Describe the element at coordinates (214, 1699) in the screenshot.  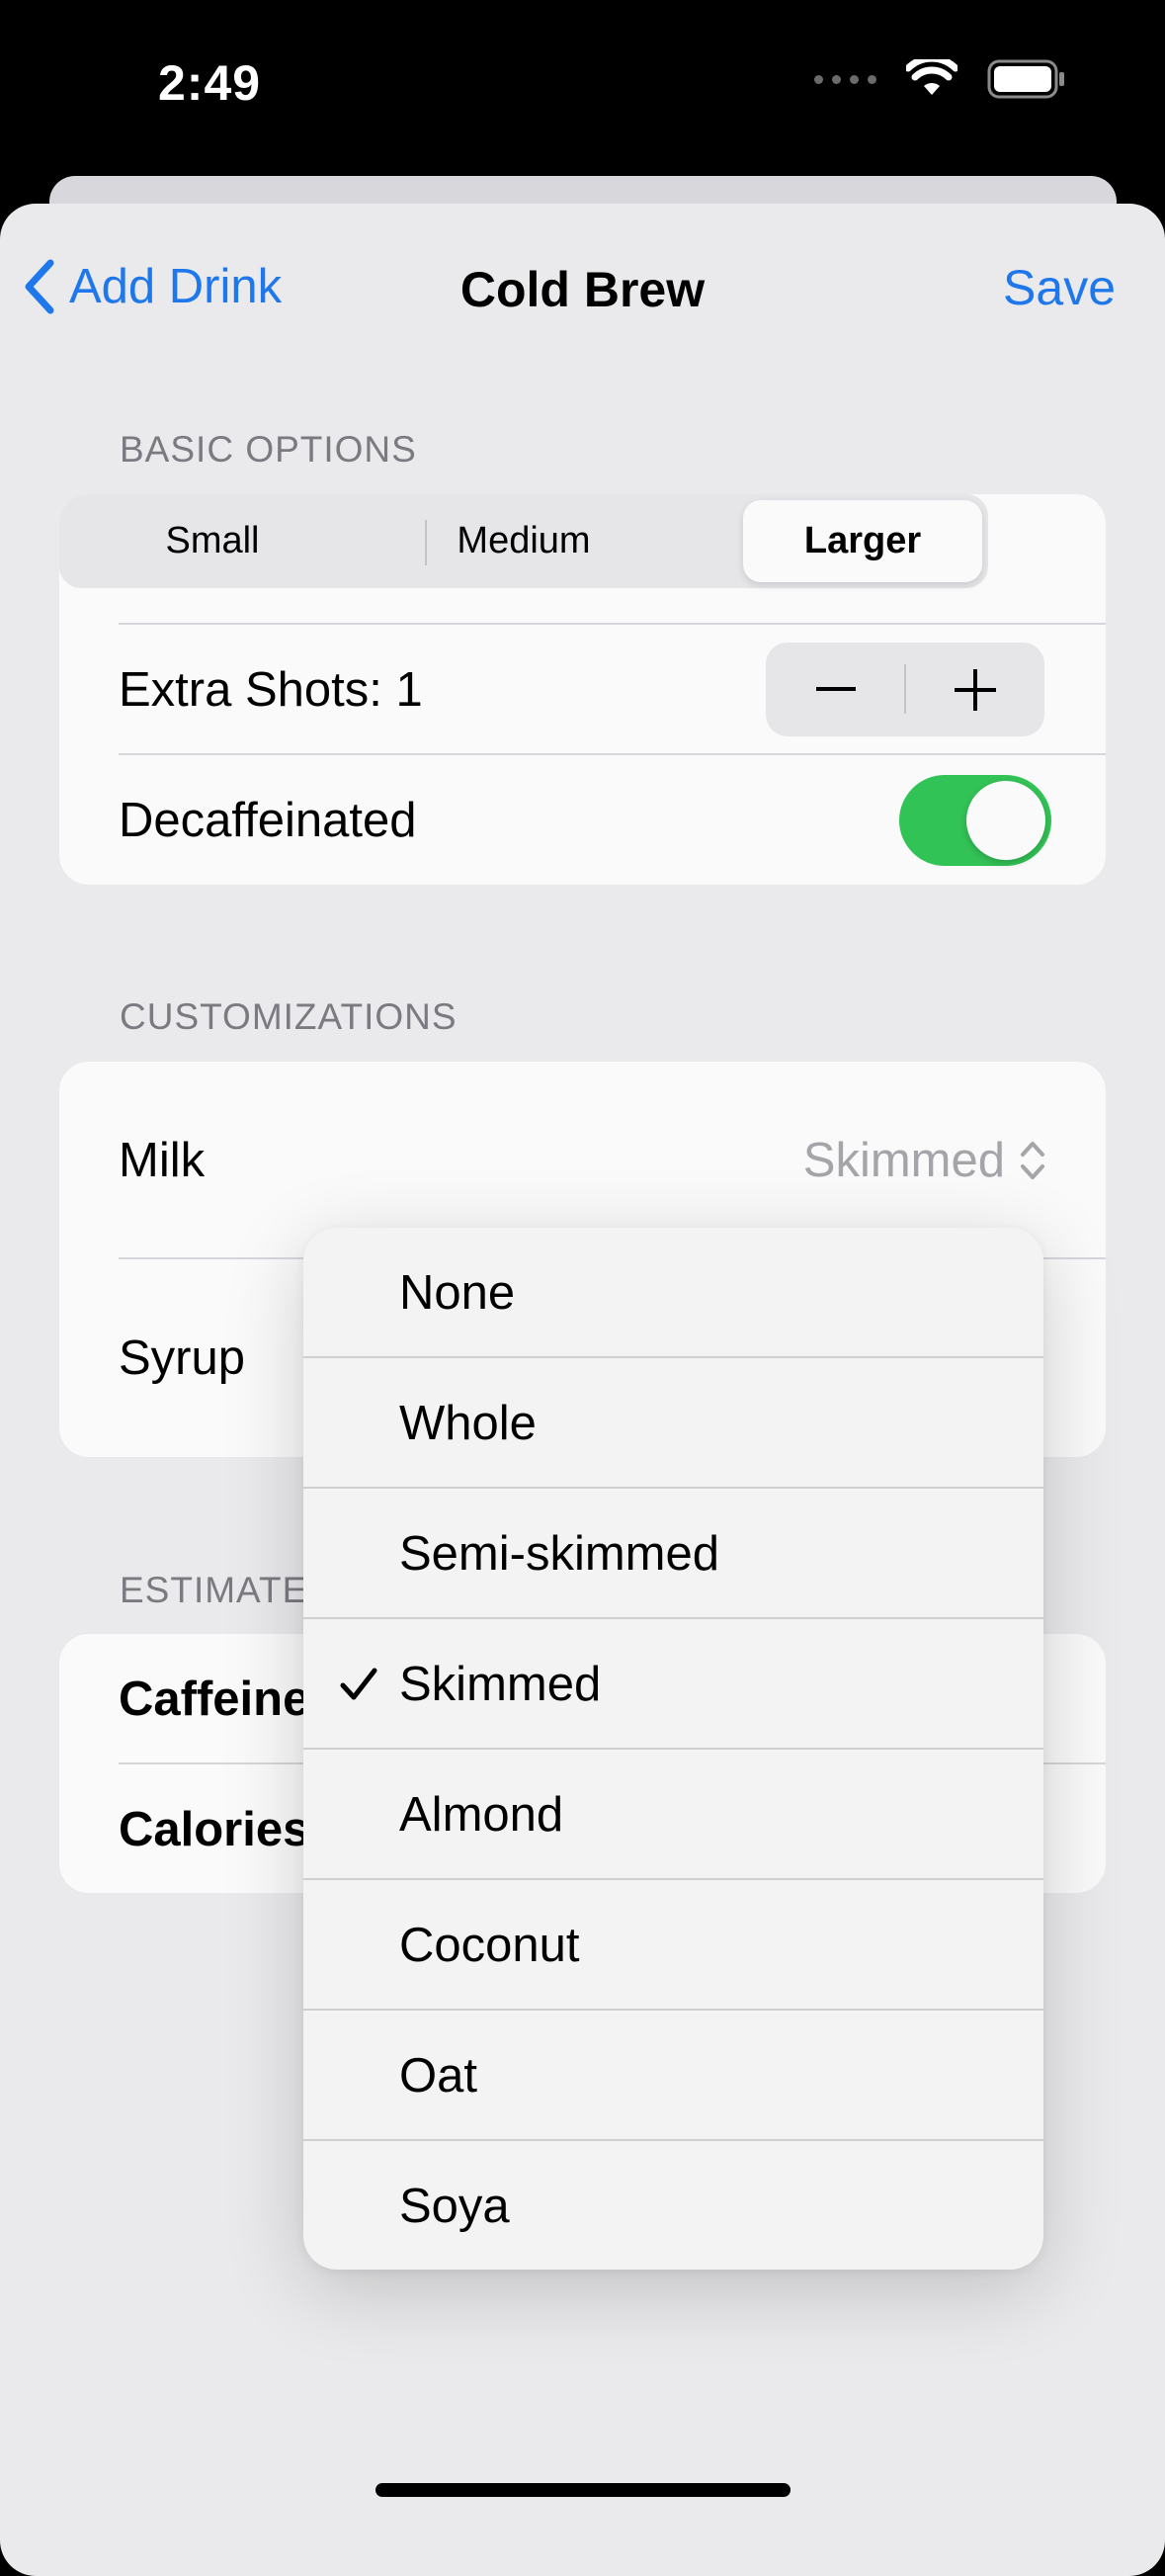
I see `caffeine-label: Caffeine` at that location.